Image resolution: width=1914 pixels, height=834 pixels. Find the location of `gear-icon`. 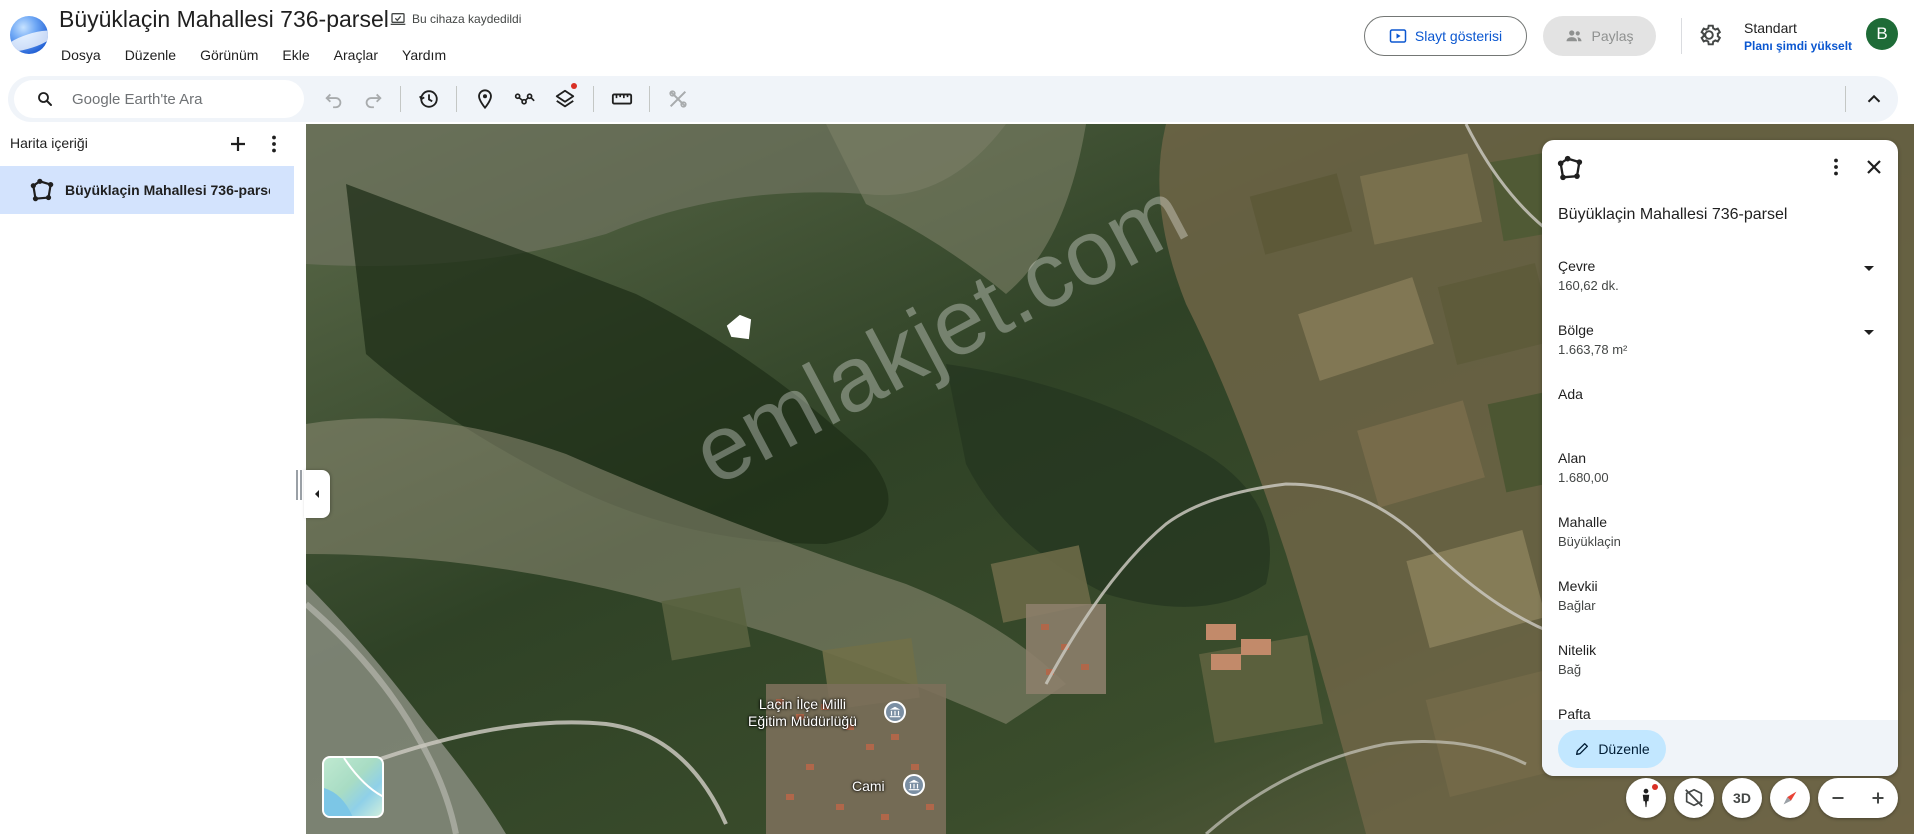

gear-icon is located at coordinates (1709, 35).